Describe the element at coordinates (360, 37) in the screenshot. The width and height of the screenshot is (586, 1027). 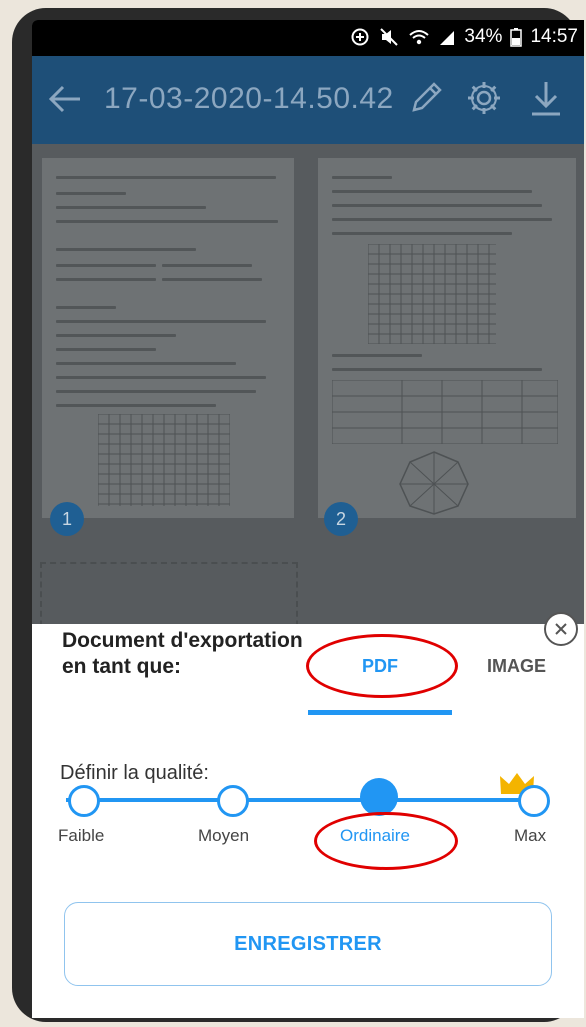
I see `data-saver-icon` at that location.